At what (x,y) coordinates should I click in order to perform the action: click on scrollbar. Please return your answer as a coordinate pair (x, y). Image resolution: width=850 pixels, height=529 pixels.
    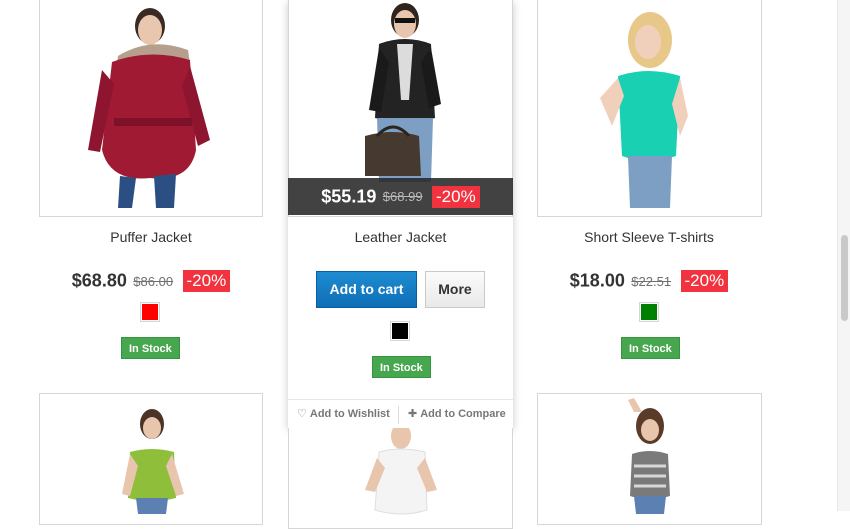
    Looking at the image, I should click on (843, 255).